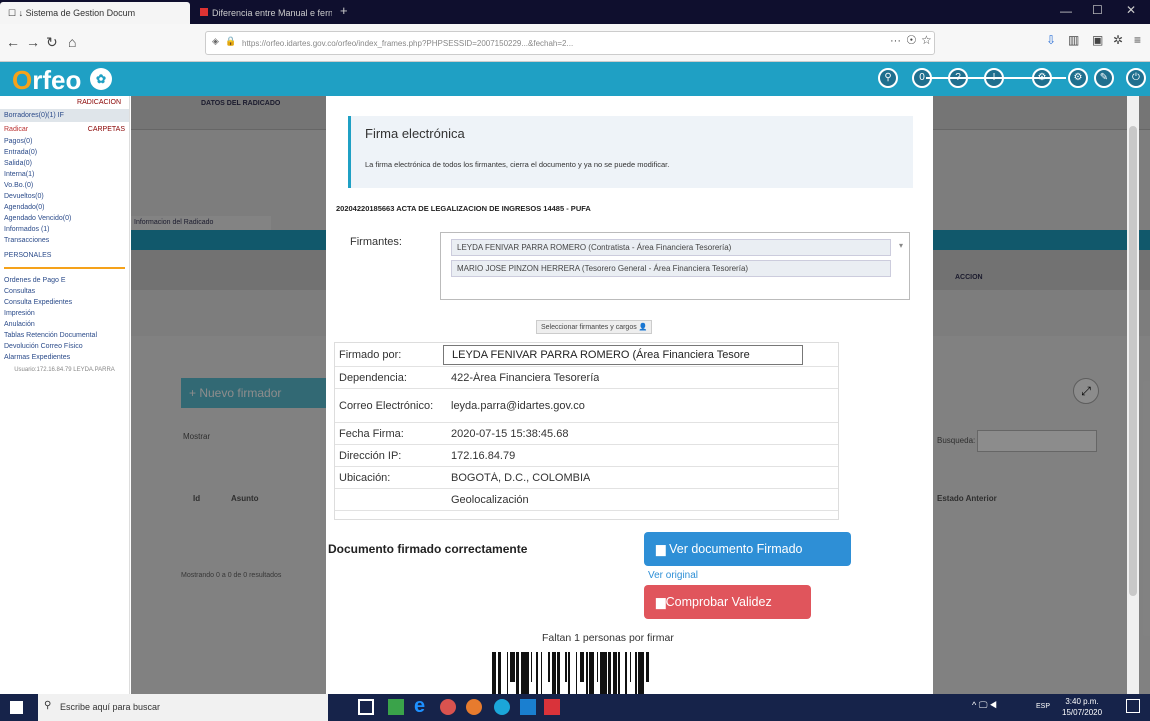 This screenshot has width=1150, height=721. Describe the element at coordinates (575, 79) in the screenshot. I see `app-header: Orfeo ✿ ⚲ 0 ? ! ⚙ ⚙ ✎ ⏻` at that location.